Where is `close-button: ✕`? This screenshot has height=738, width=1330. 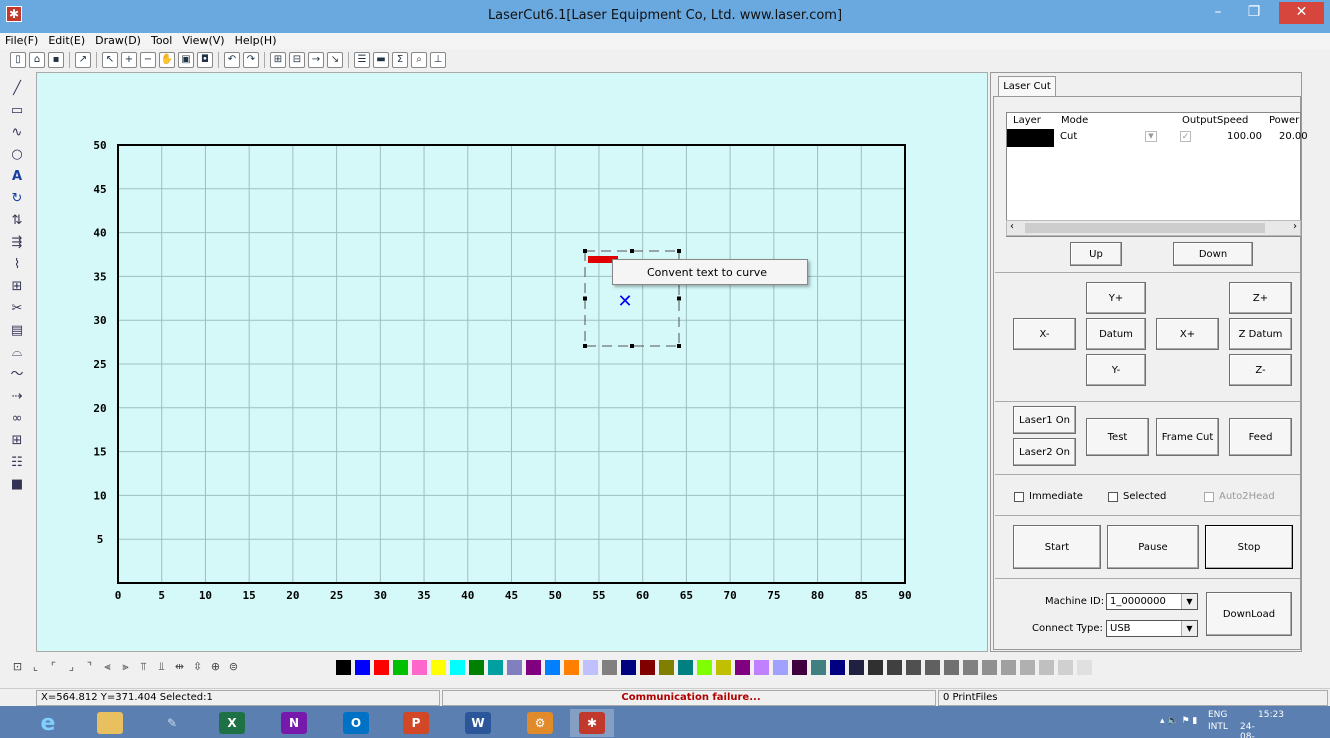
close-button: ✕ is located at coordinates (1301, 13).